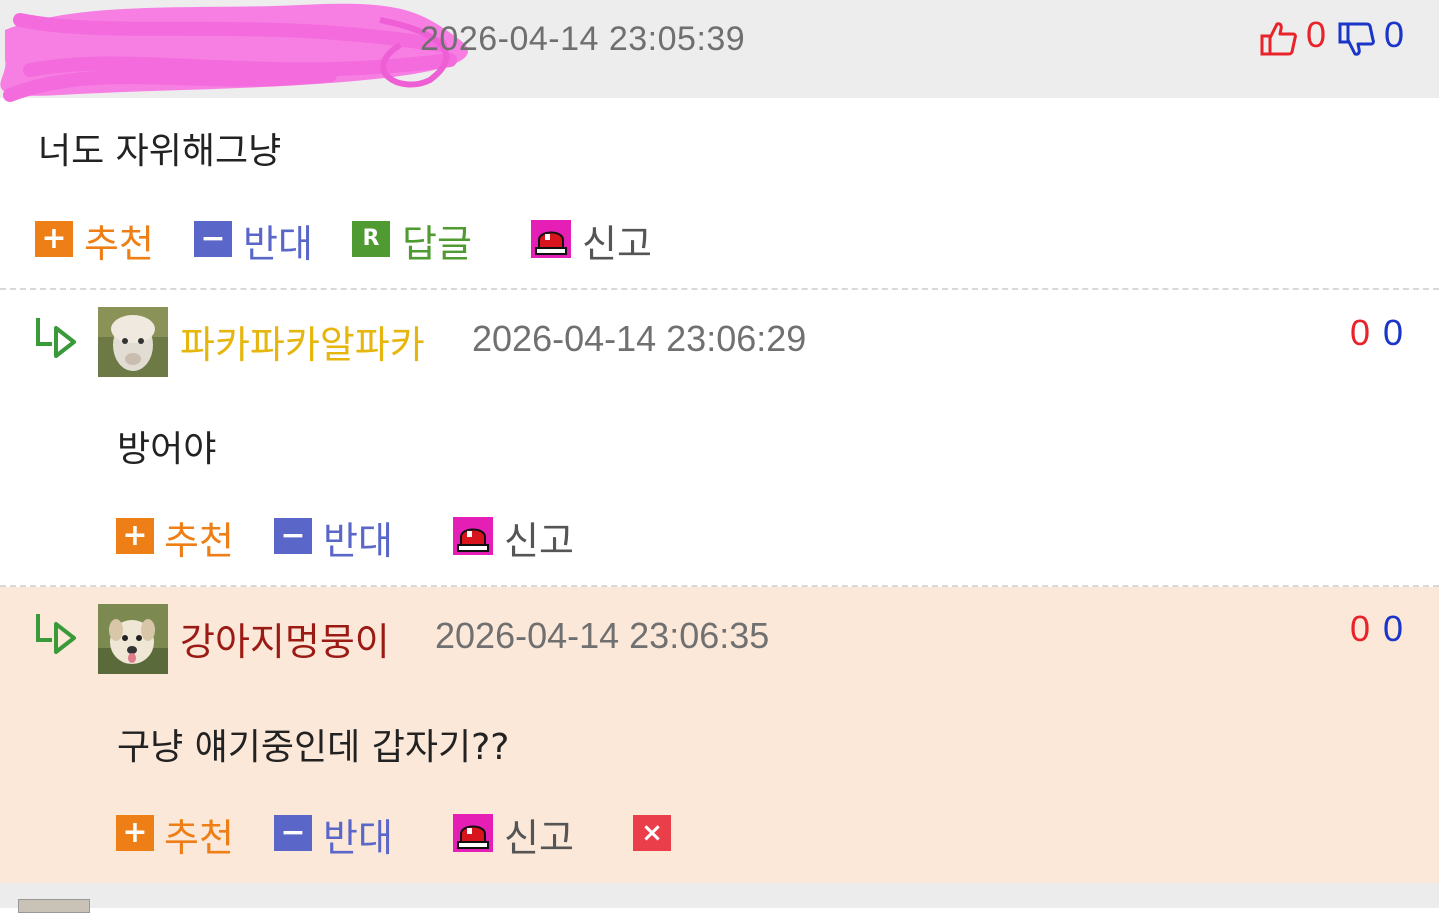 The height and width of the screenshot is (913, 1439). What do you see at coordinates (719, 895) in the screenshot?
I see `next-comment-header` at bounding box center [719, 895].